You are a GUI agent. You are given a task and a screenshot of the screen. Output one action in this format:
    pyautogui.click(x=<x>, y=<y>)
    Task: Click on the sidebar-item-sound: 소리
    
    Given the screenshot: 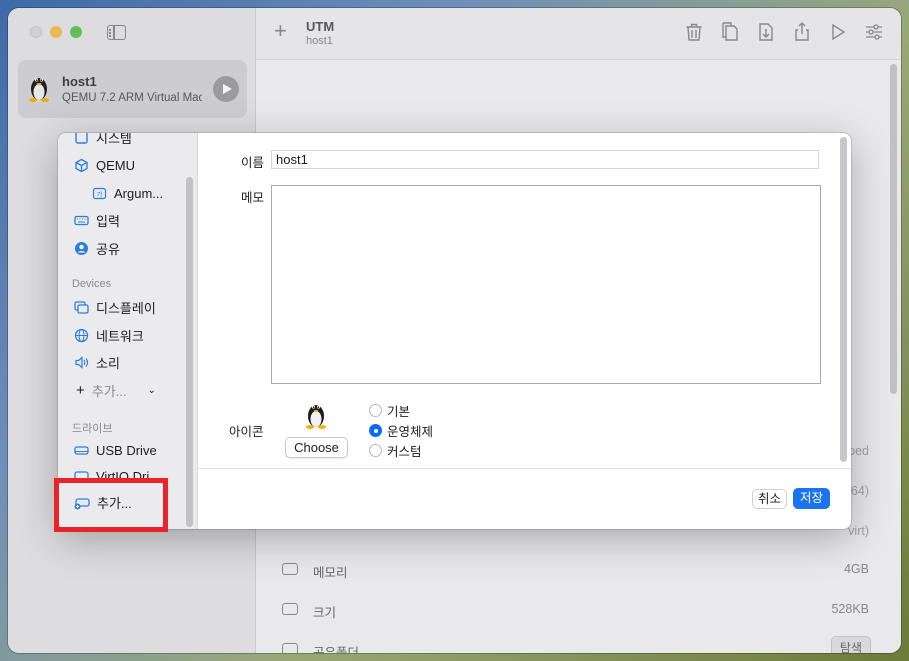 What is the action you would take?
    pyautogui.click(x=97, y=362)
    